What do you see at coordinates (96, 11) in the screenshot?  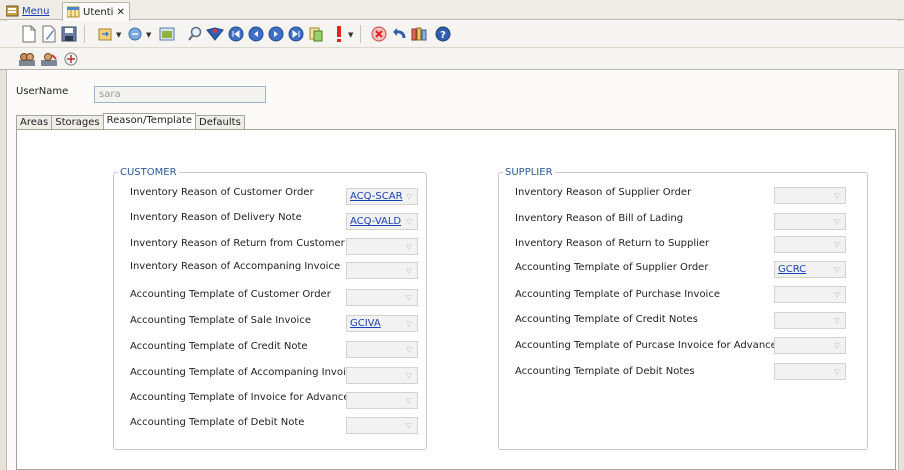 I see `tab-utenti: Utenti ✕` at bounding box center [96, 11].